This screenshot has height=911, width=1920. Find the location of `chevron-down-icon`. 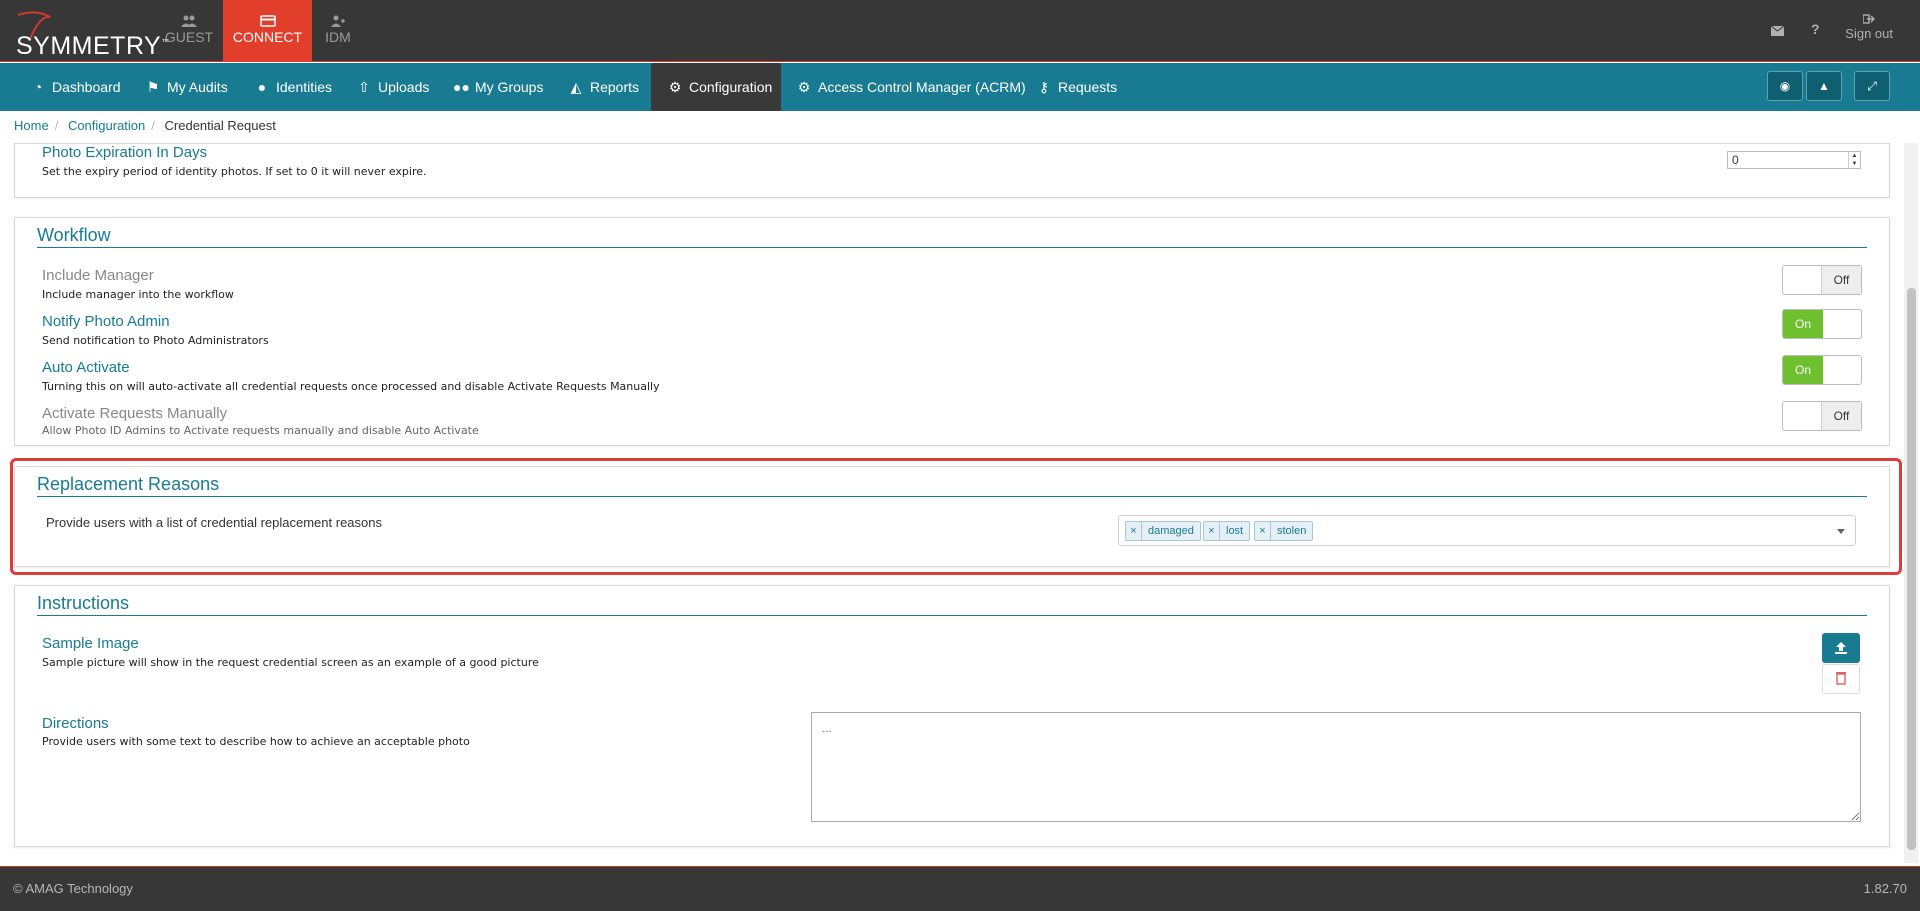

chevron-down-icon is located at coordinates (1841, 531).